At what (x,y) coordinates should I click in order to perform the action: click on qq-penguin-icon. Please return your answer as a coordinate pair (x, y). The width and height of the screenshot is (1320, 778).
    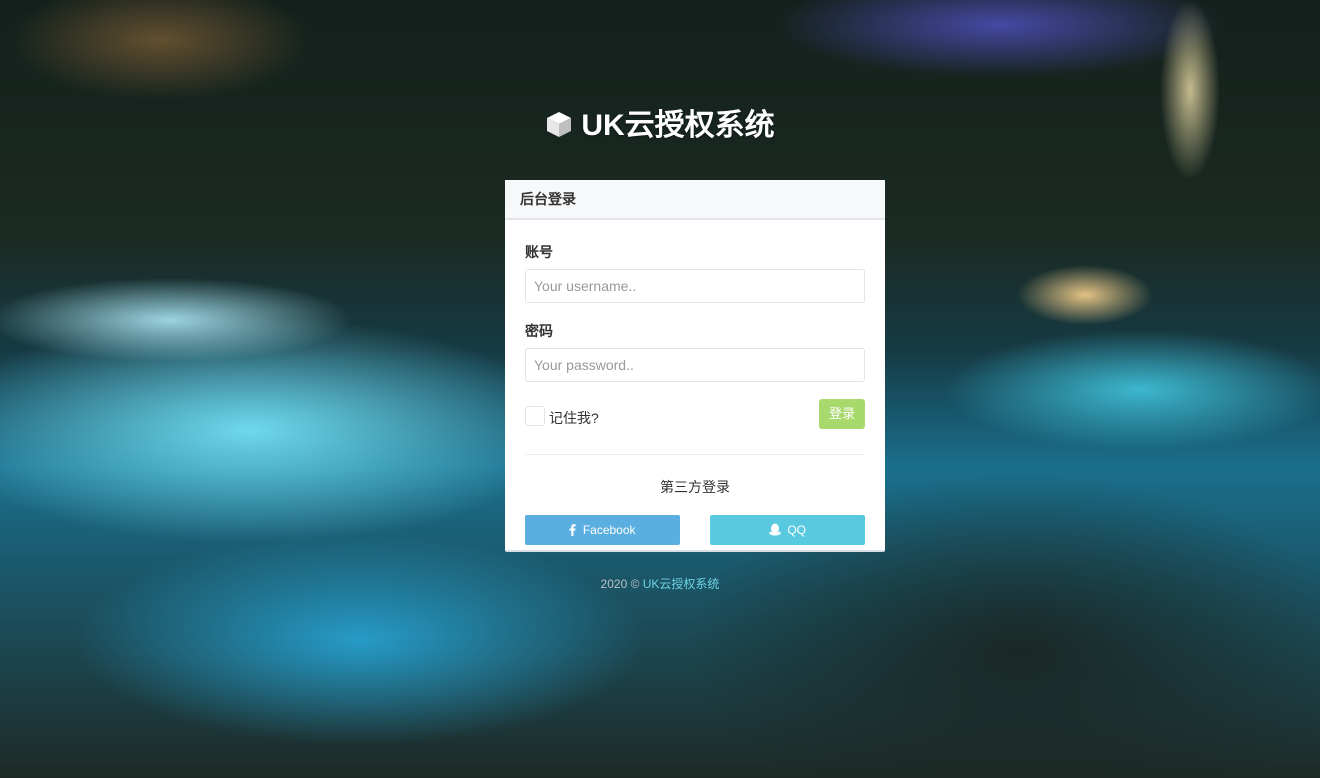
    Looking at the image, I should click on (777, 530).